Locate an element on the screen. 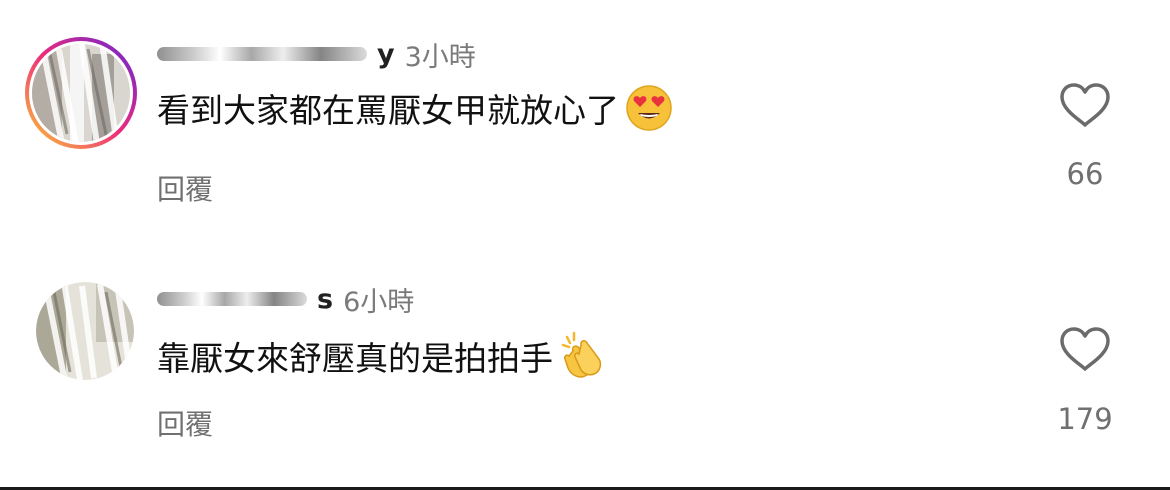 The height and width of the screenshot is (490, 1170). username-suffix: s is located at coordinates (325, 299).